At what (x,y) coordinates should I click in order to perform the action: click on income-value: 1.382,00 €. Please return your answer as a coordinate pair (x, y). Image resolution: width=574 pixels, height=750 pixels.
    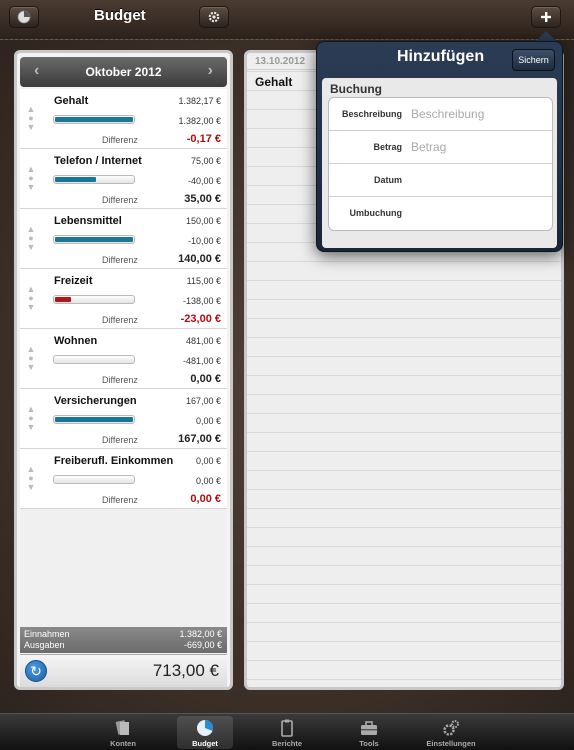
    Looking at the image, I should click on (200, 634).